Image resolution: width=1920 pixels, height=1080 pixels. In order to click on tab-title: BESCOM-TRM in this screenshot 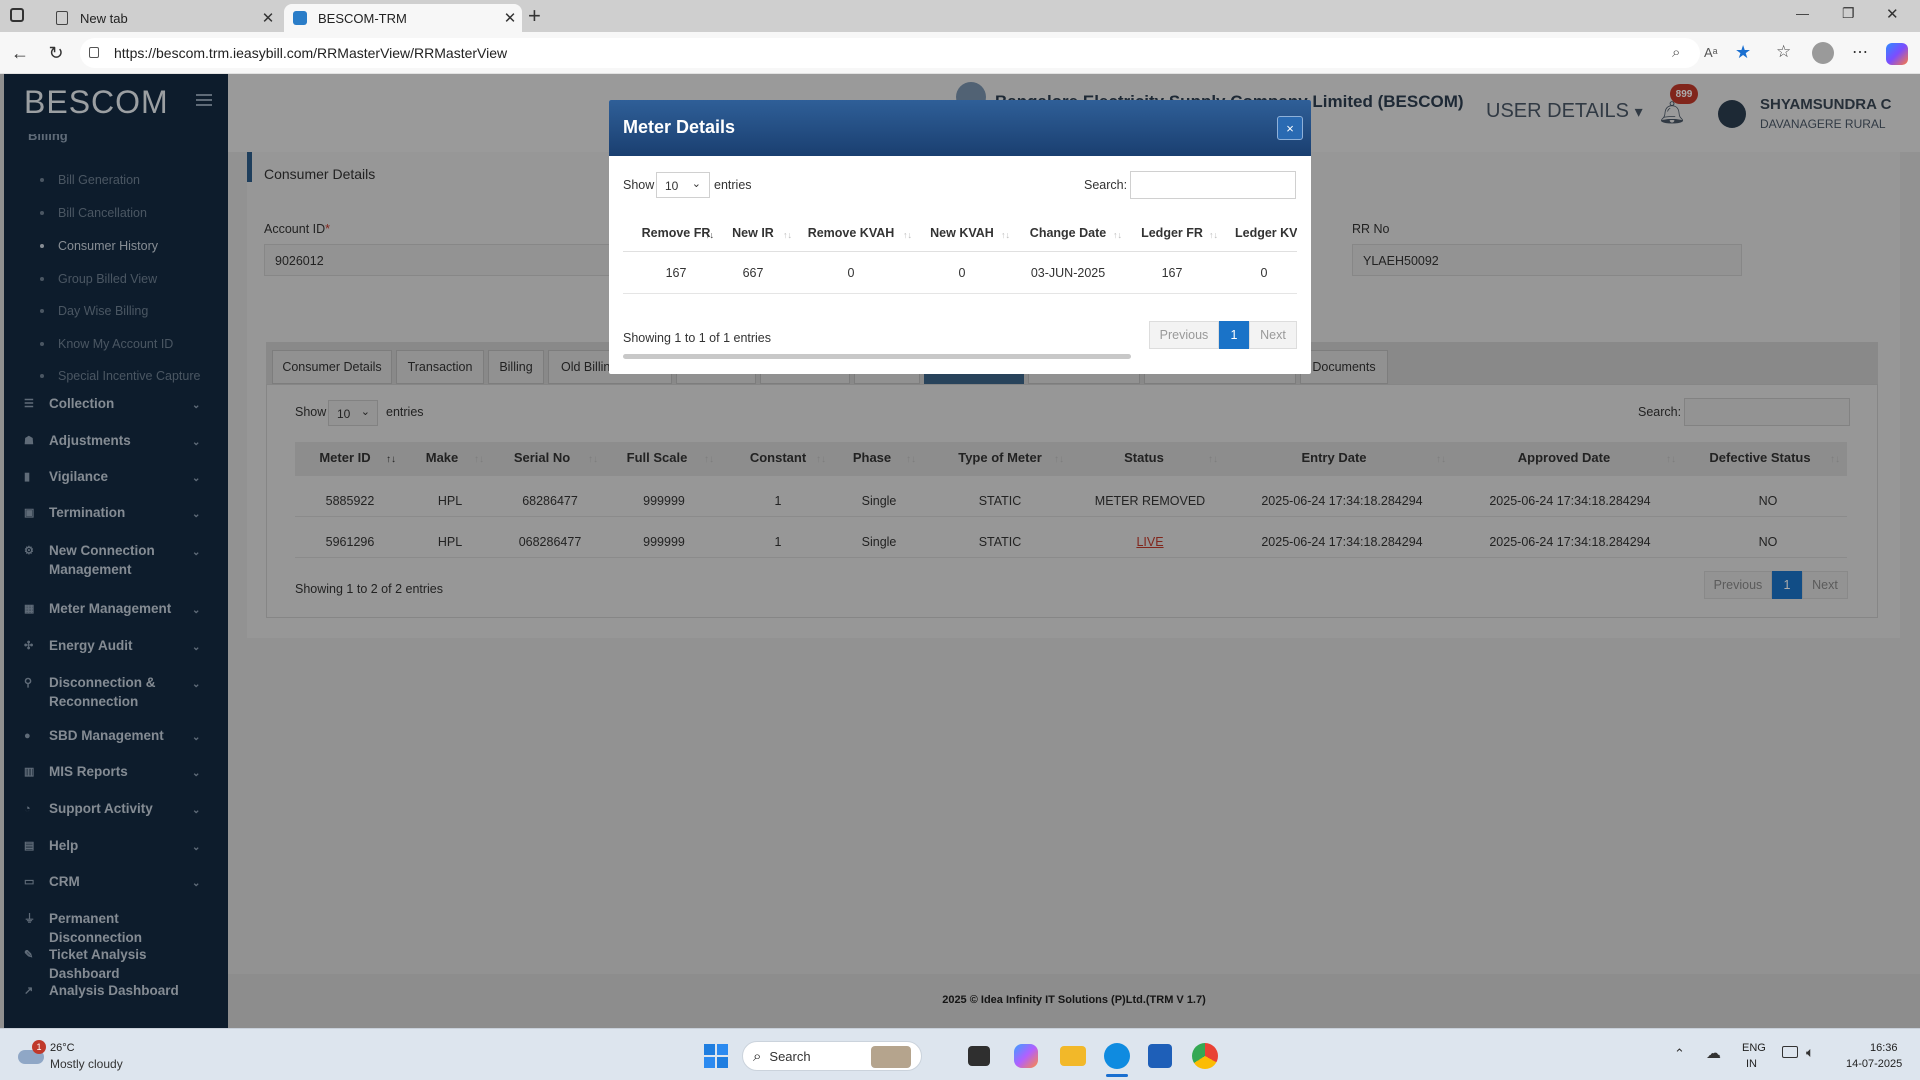, I will do `click(362, 18)`.